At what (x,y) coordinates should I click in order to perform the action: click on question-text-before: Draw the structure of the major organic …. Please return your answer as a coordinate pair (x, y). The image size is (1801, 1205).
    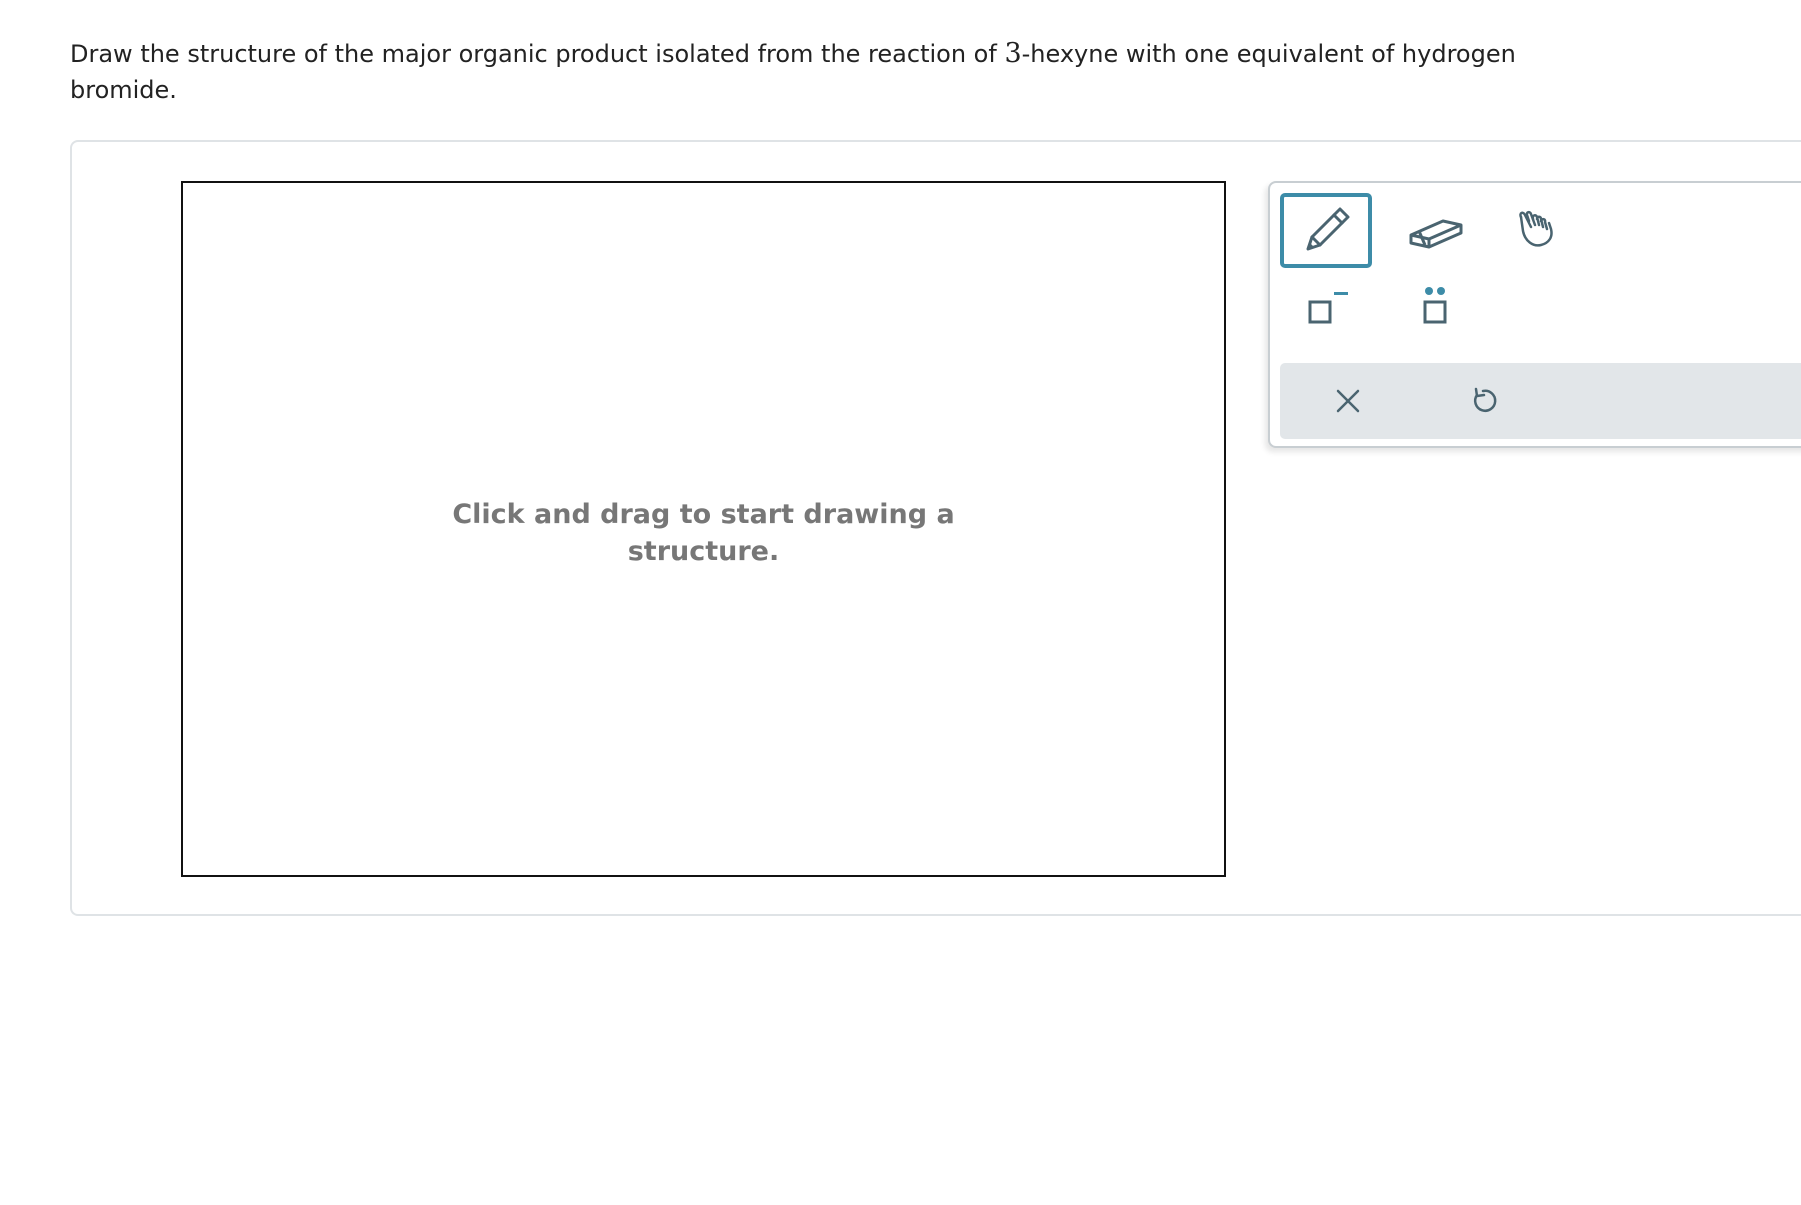
    Looking at the image, I should click on (537, 54).